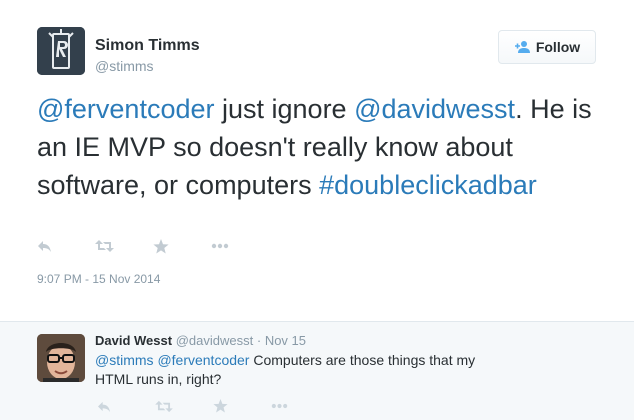 The width and height of the screenshot is (634, 420). I want to click on profile-photo-icon, so click(61, 358).